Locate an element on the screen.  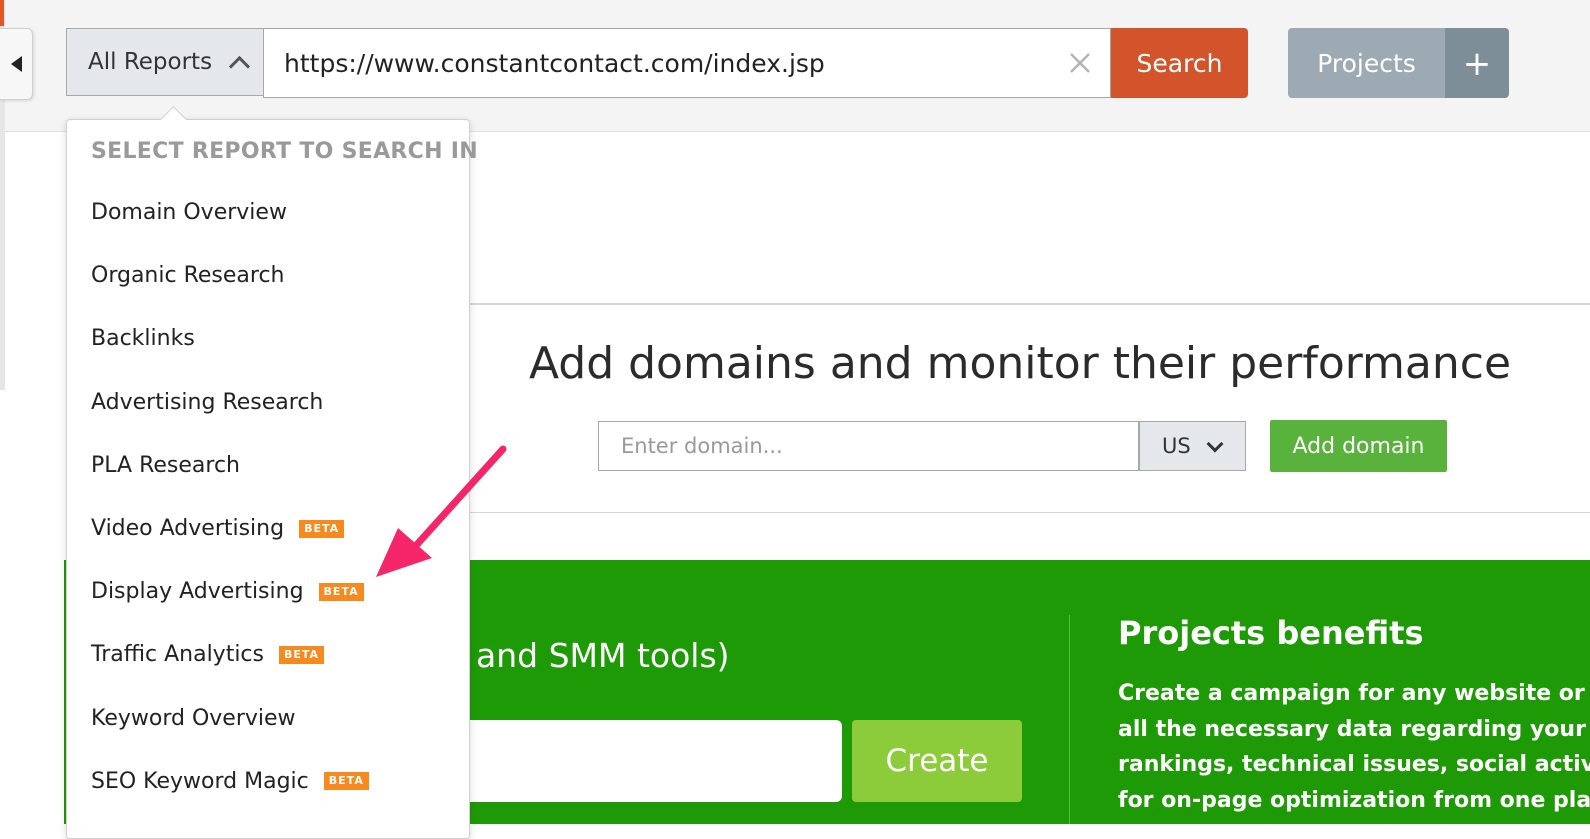
report-item-keyword-overview: Keyword Overview is located at coordinates (268, 718).